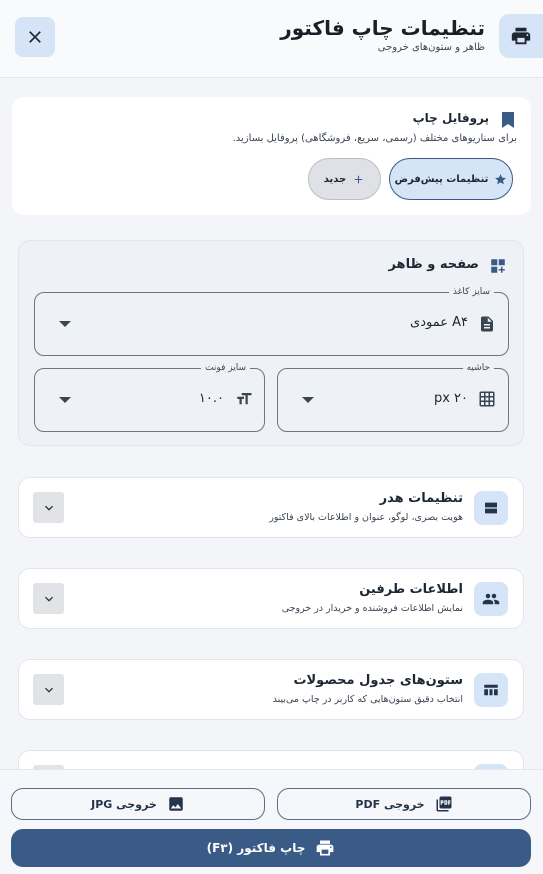  I want to click on text-size-icon, so click(244, 399).